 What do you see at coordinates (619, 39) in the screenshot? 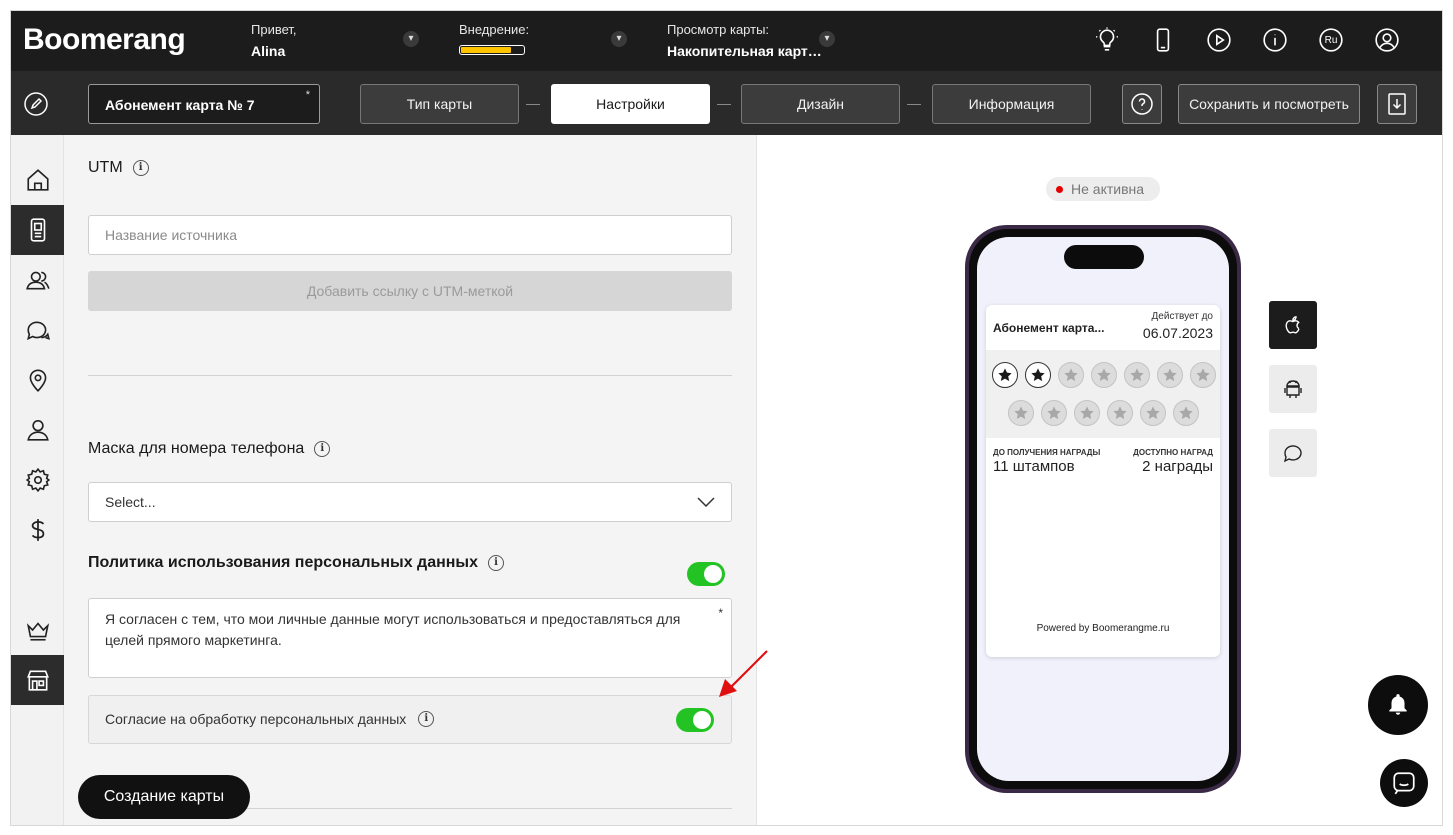
I see `onboarding-chevron-icon: ▾` at bounding box center [619, 39].